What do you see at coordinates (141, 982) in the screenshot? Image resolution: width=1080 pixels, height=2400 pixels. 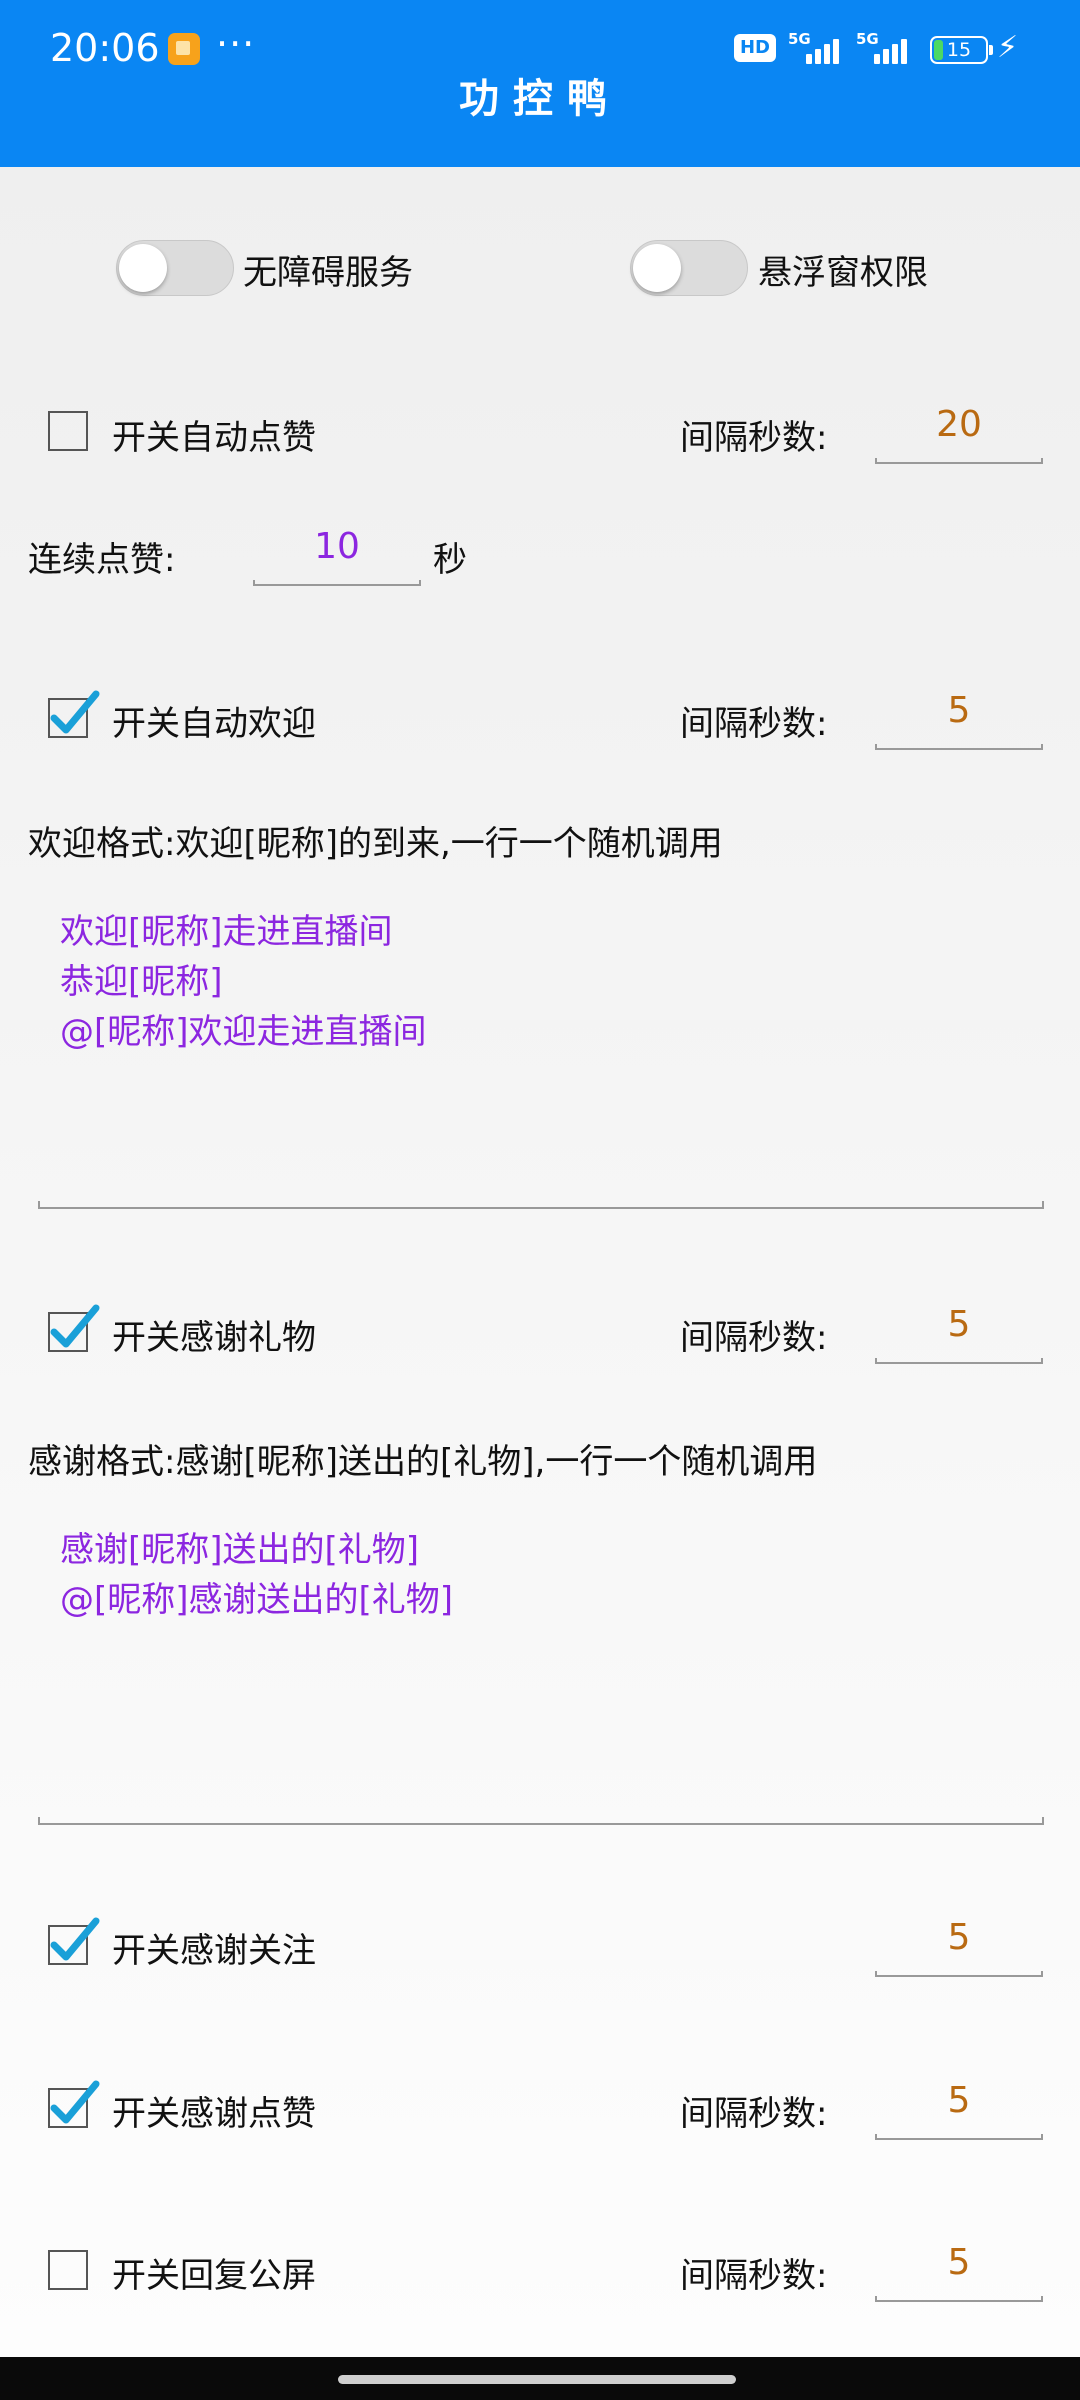 I see `template-line: 恭迎[昵称]` at bounding box center [141, 982].